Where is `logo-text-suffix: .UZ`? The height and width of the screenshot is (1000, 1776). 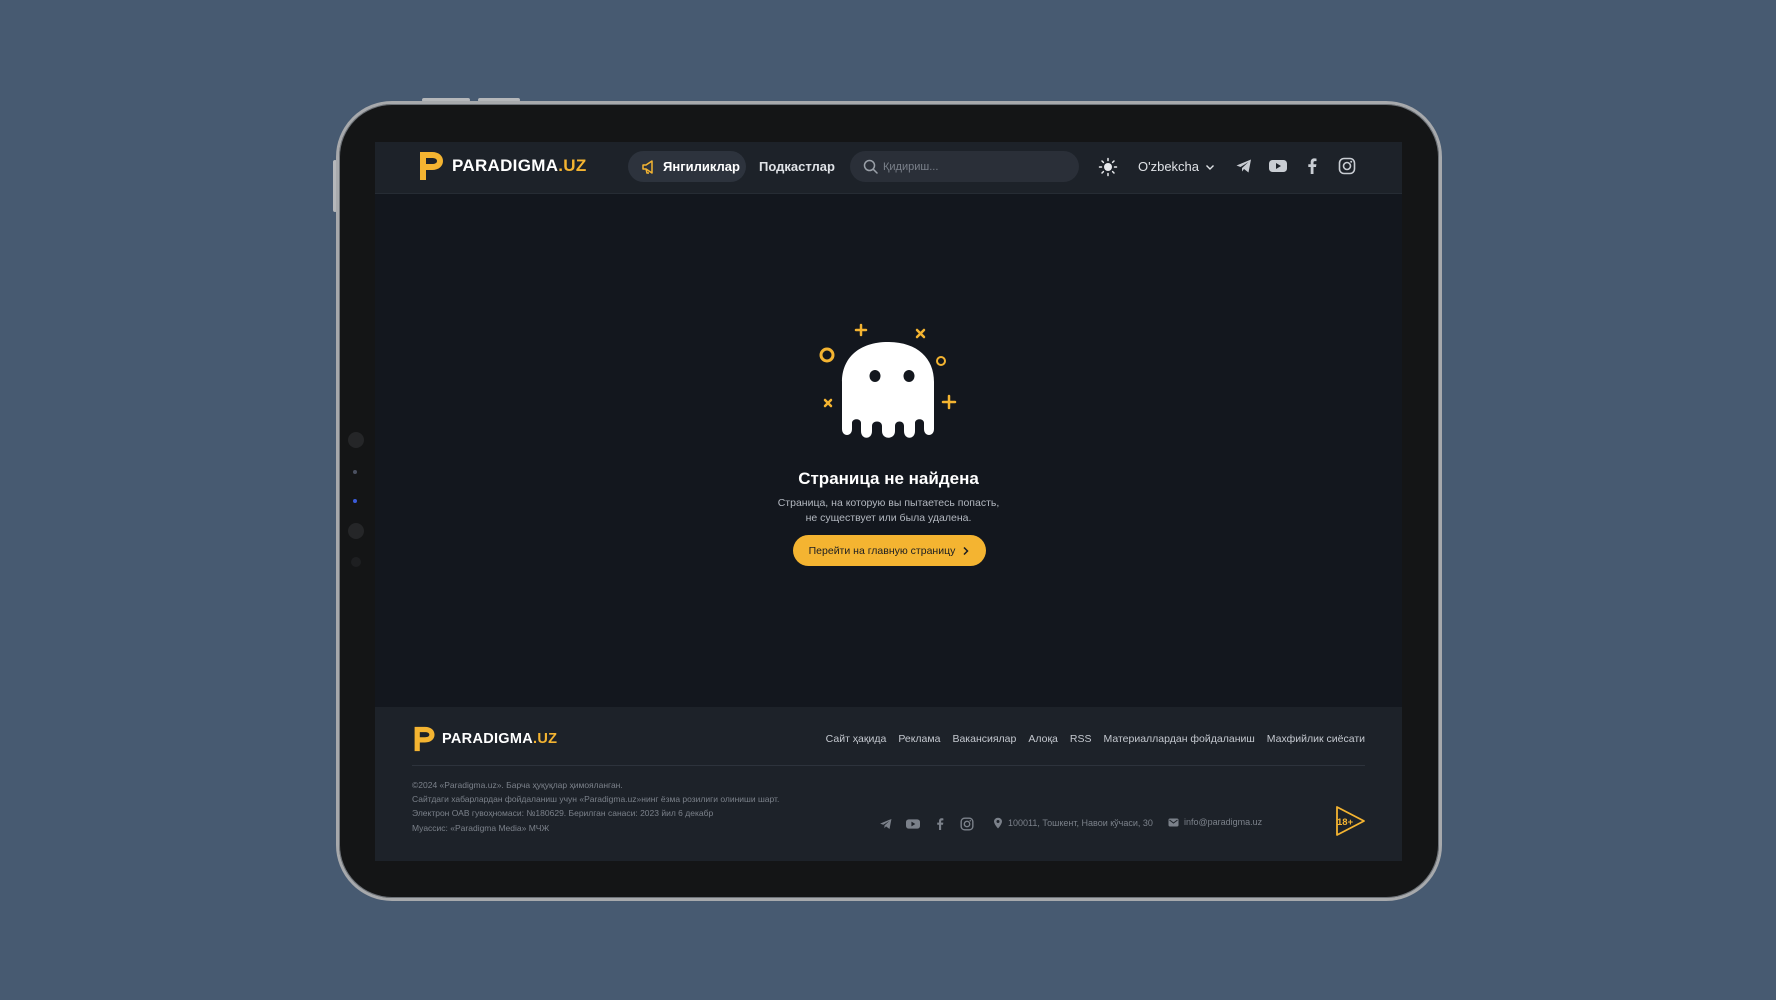
logo-text-suffix: .UZ is located at coordinates (572, 165).